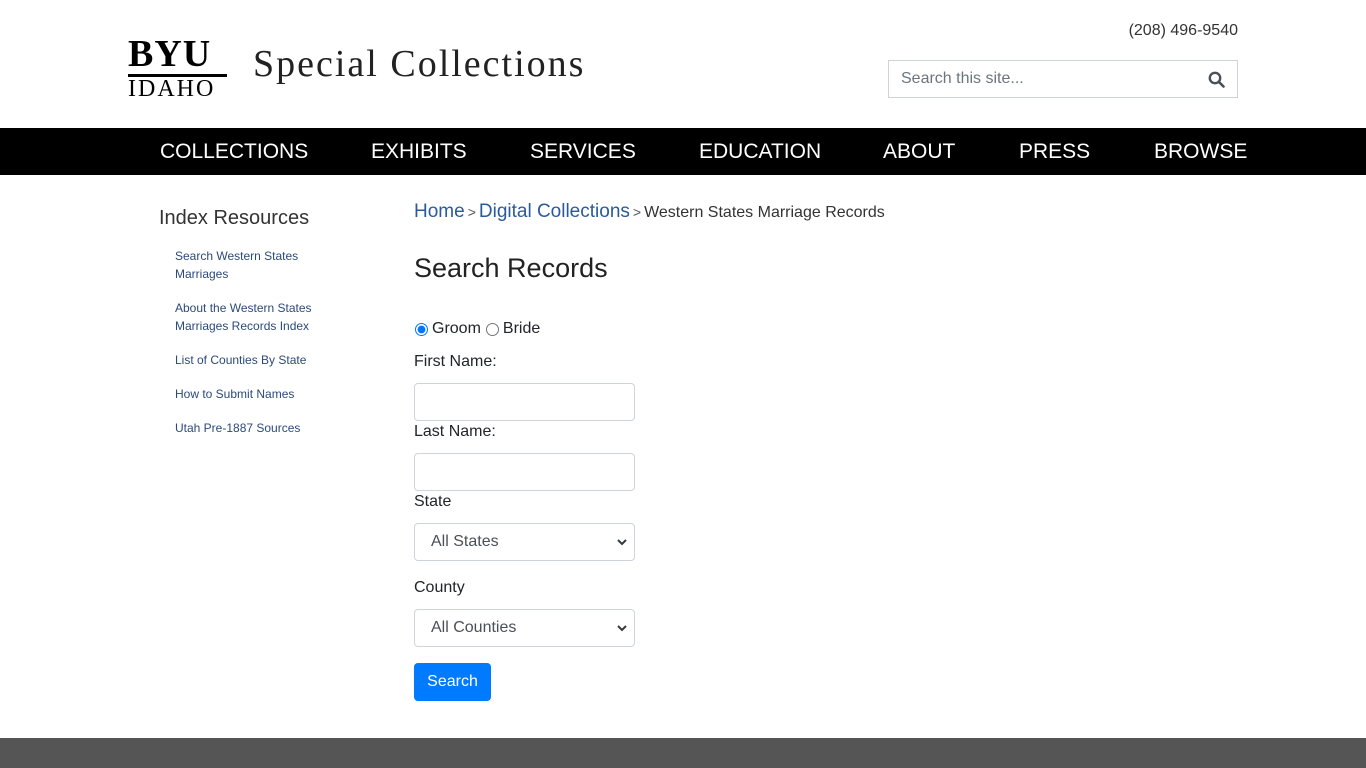 The image size is (1366, 768). What do you see at coordinates (455, 361) in the screenshot?
I see `first-name-label: First Name:` at bounding box center [455, 361].